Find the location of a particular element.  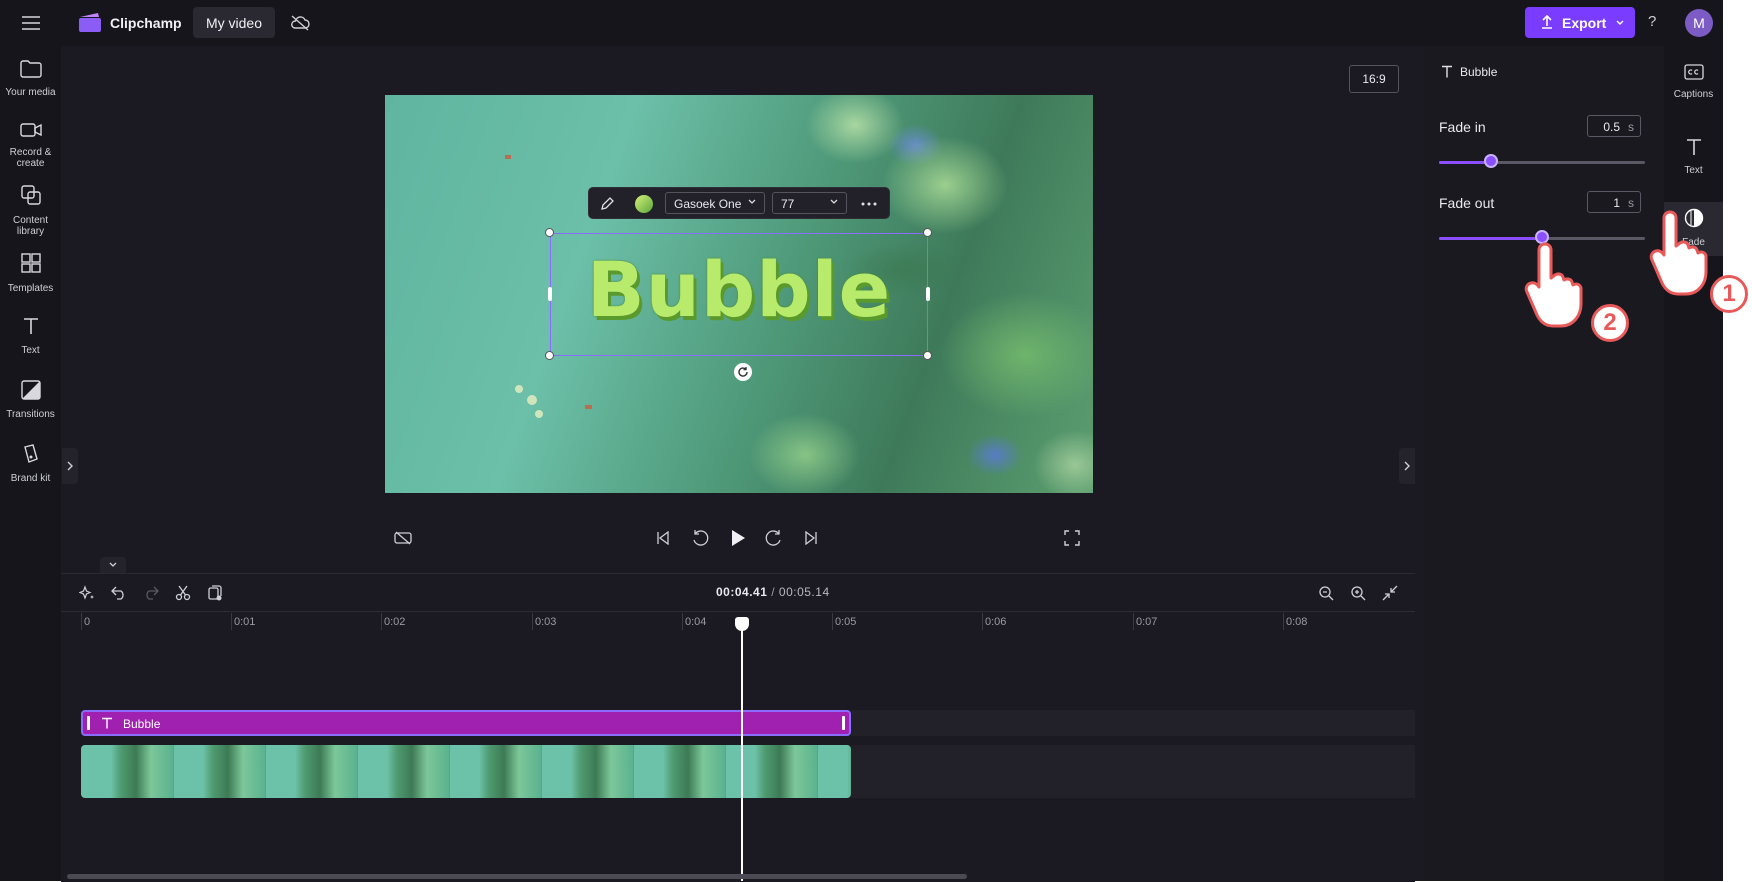

skip-to-end-icon is located at coordinates (811, 538).